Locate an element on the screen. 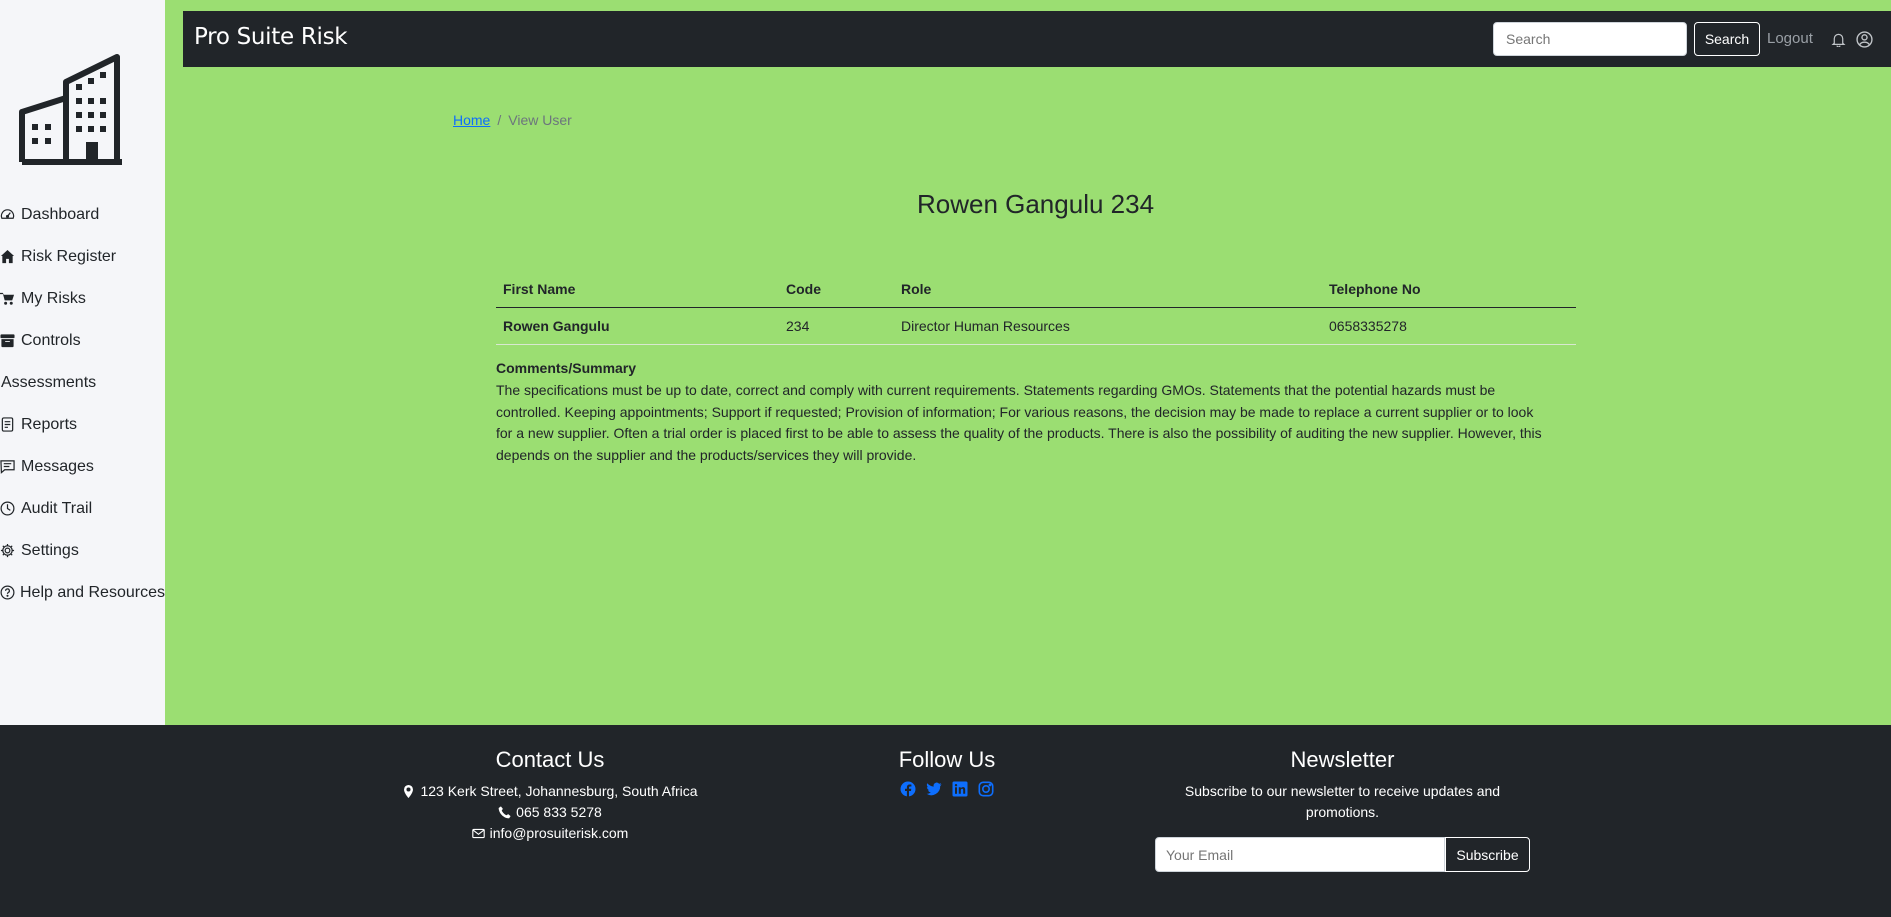 The image size is (1891, 917). sidebar-item-label: Help and Resources is located at coordinates (92, 592).